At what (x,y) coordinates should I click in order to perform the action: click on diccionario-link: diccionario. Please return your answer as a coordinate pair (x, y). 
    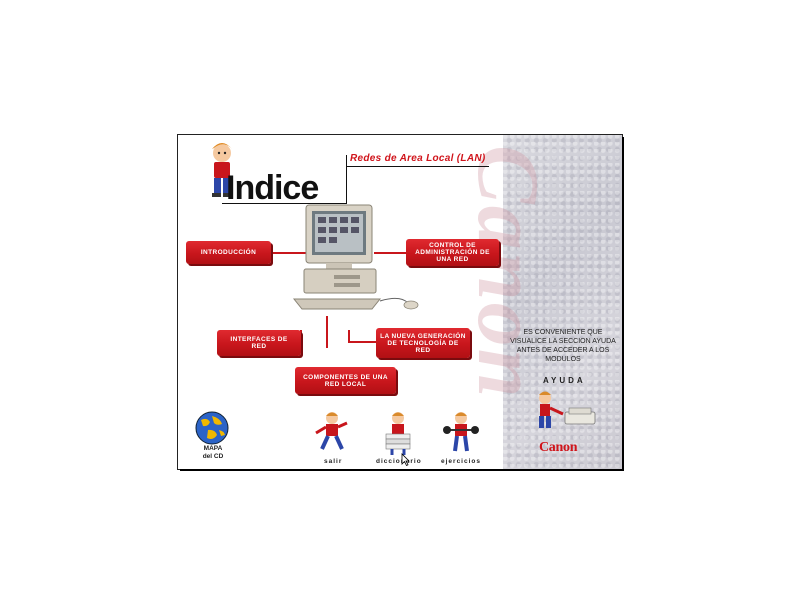
    Looking at the image, I should click on (399, 461).